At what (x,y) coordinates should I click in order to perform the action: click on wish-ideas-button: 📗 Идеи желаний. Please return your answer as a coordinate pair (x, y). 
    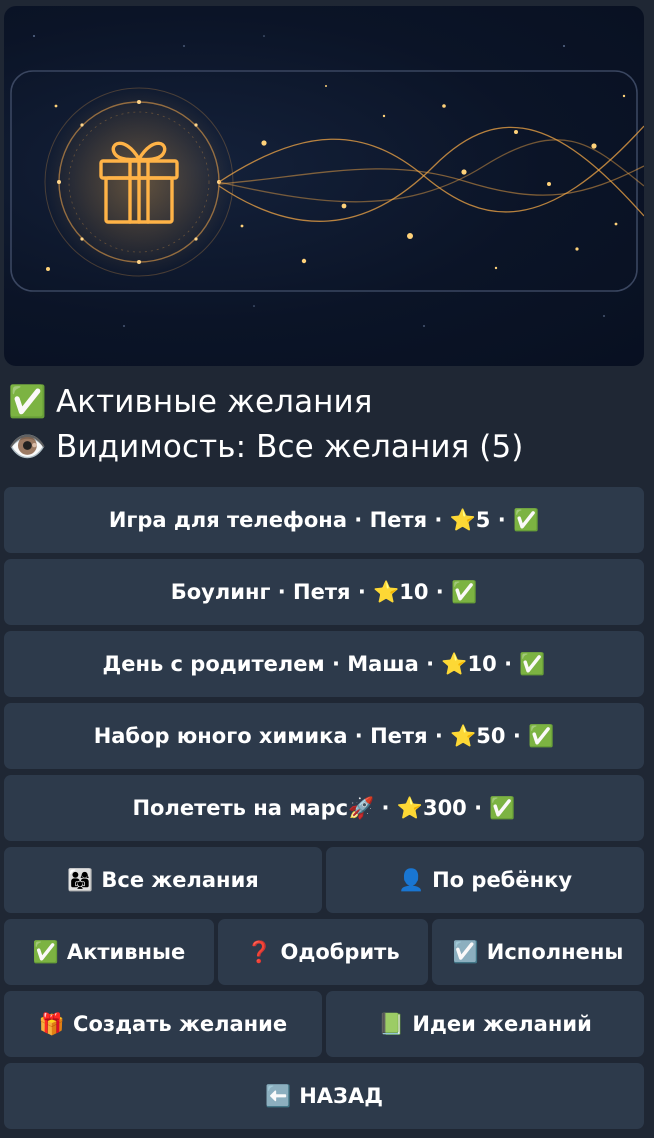
    Looking at the image, I should click on (485, 1024).